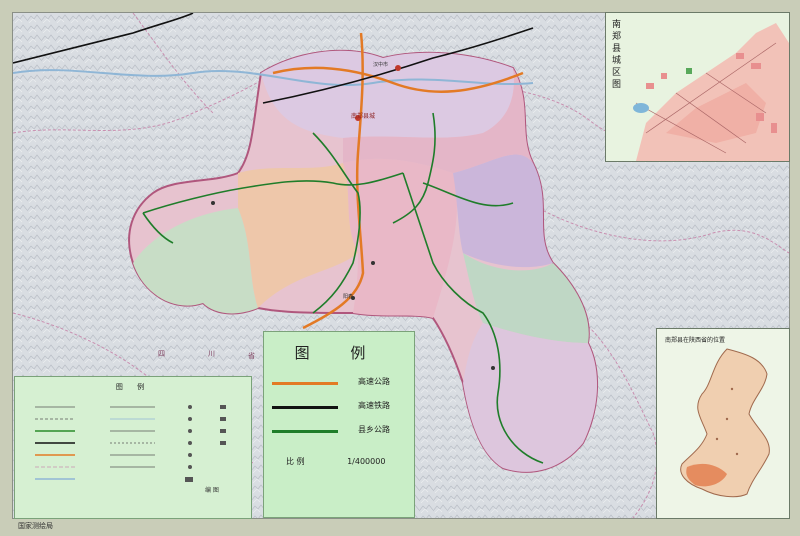  I want to click on inset-location-canvas, so click(723, 423).